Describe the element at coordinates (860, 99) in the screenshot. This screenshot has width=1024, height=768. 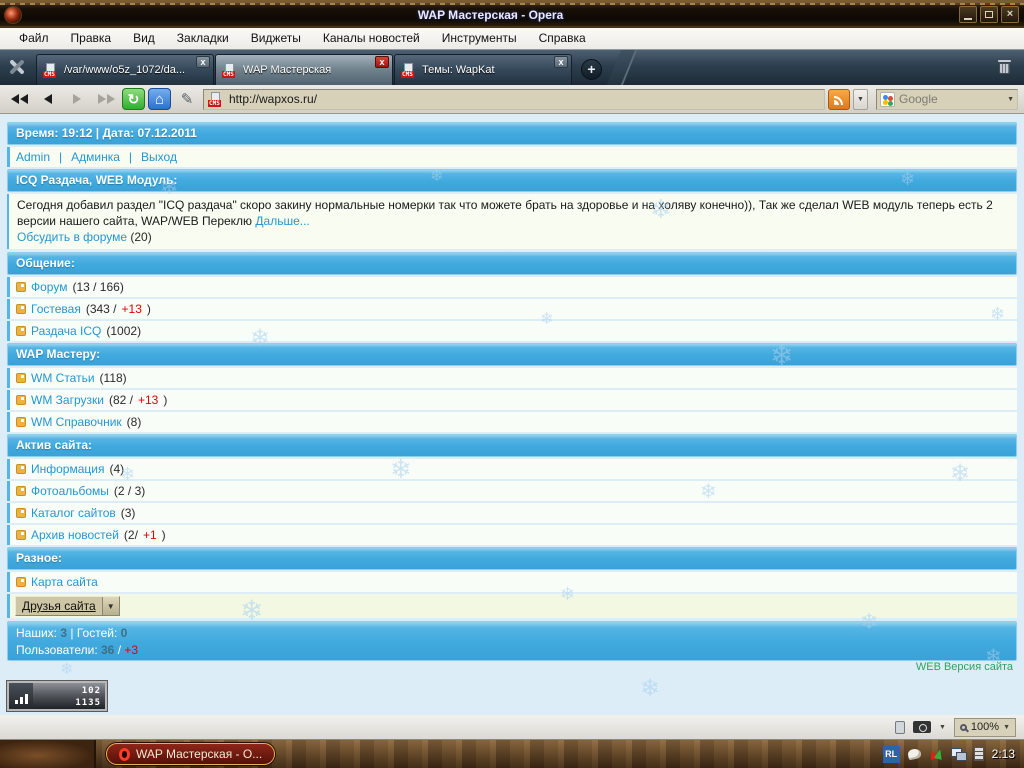
I see `rss-dropdown-button: ▼` at that location.